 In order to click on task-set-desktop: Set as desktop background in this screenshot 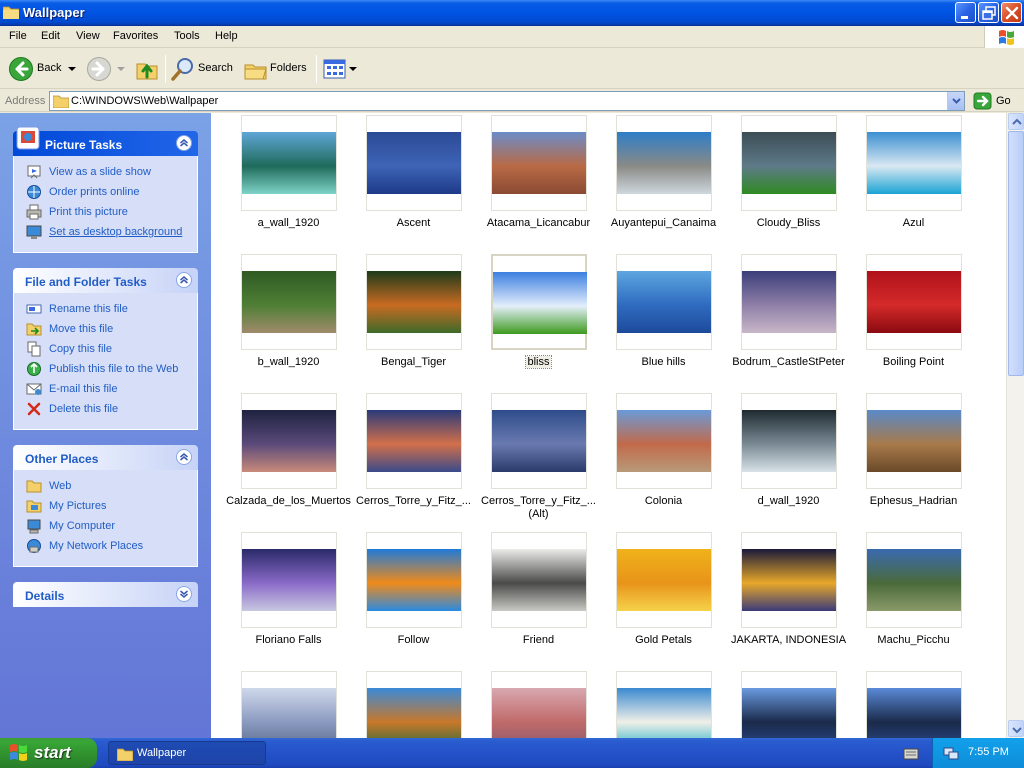, I will do `click(111, 232)`.